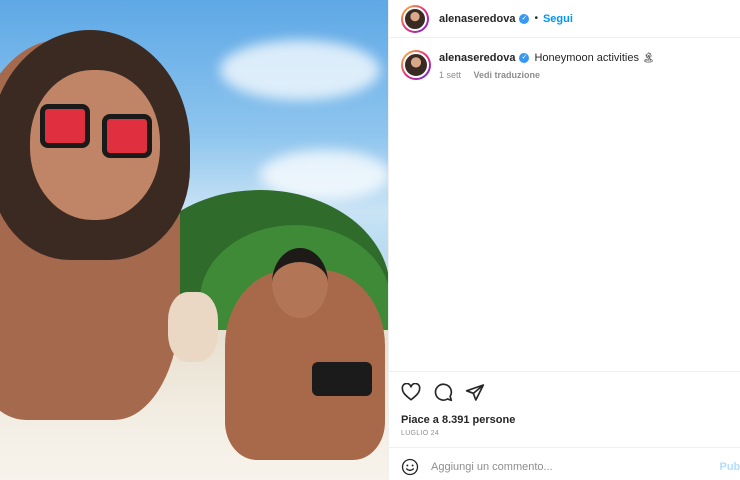  I want to click on caption-avatar, so click(416, 65).